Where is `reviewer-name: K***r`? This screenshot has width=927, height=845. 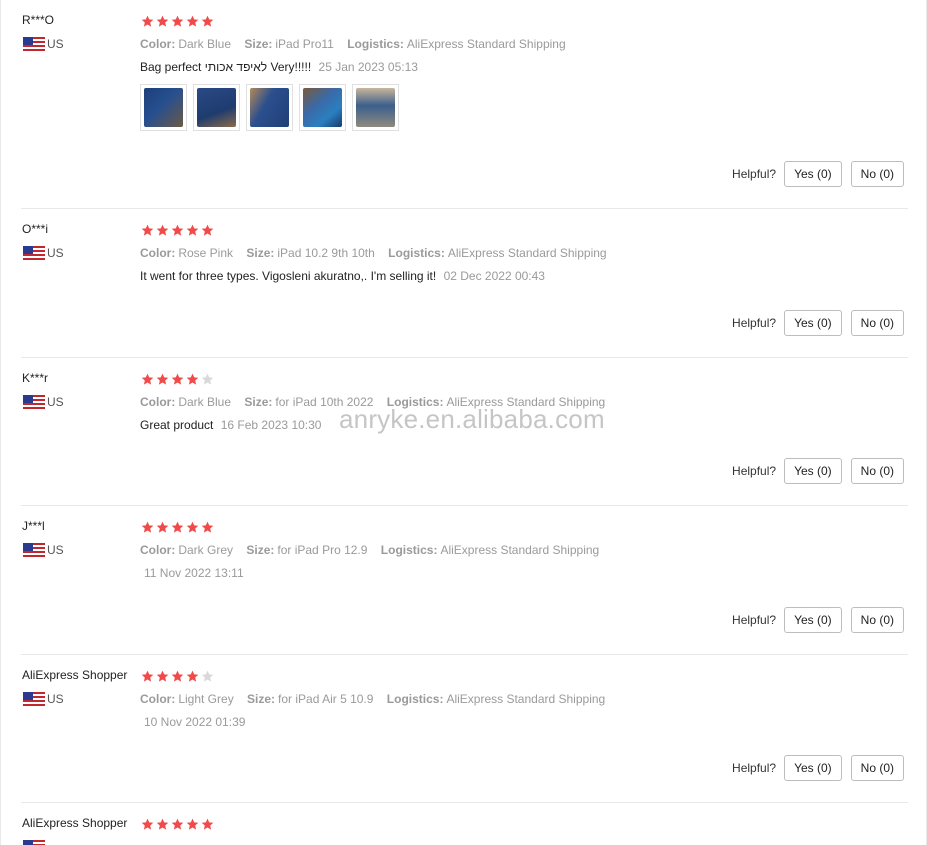 reviewer-name: K***r is located at coordinates (35, 378).